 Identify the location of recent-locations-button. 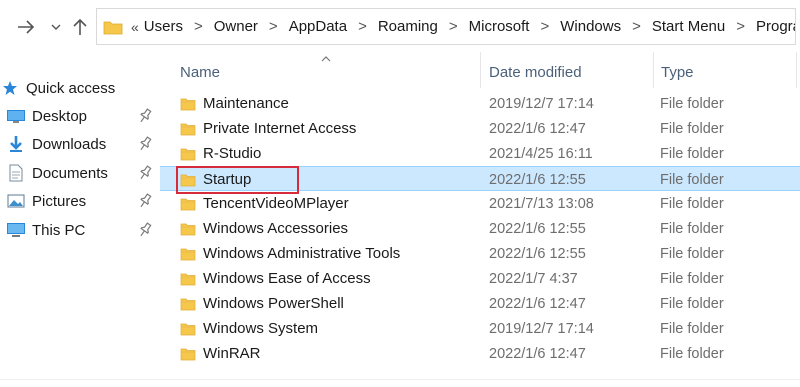
(56, 27).